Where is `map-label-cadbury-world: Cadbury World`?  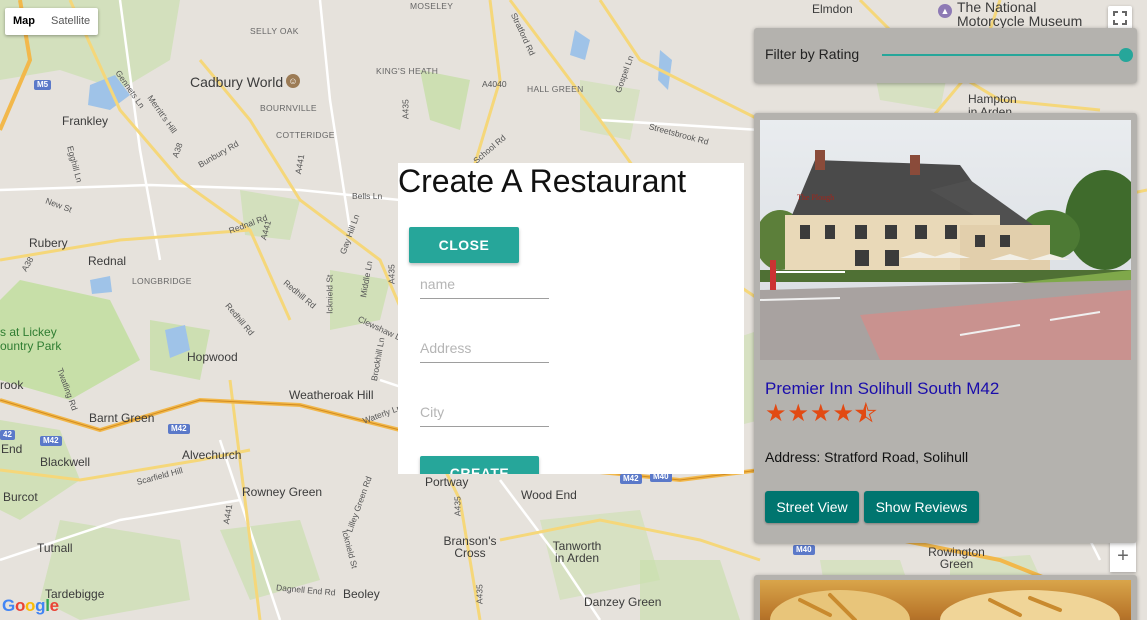 map-label-cadbury-world: Cadbury World is located at coordinates (237, 82).